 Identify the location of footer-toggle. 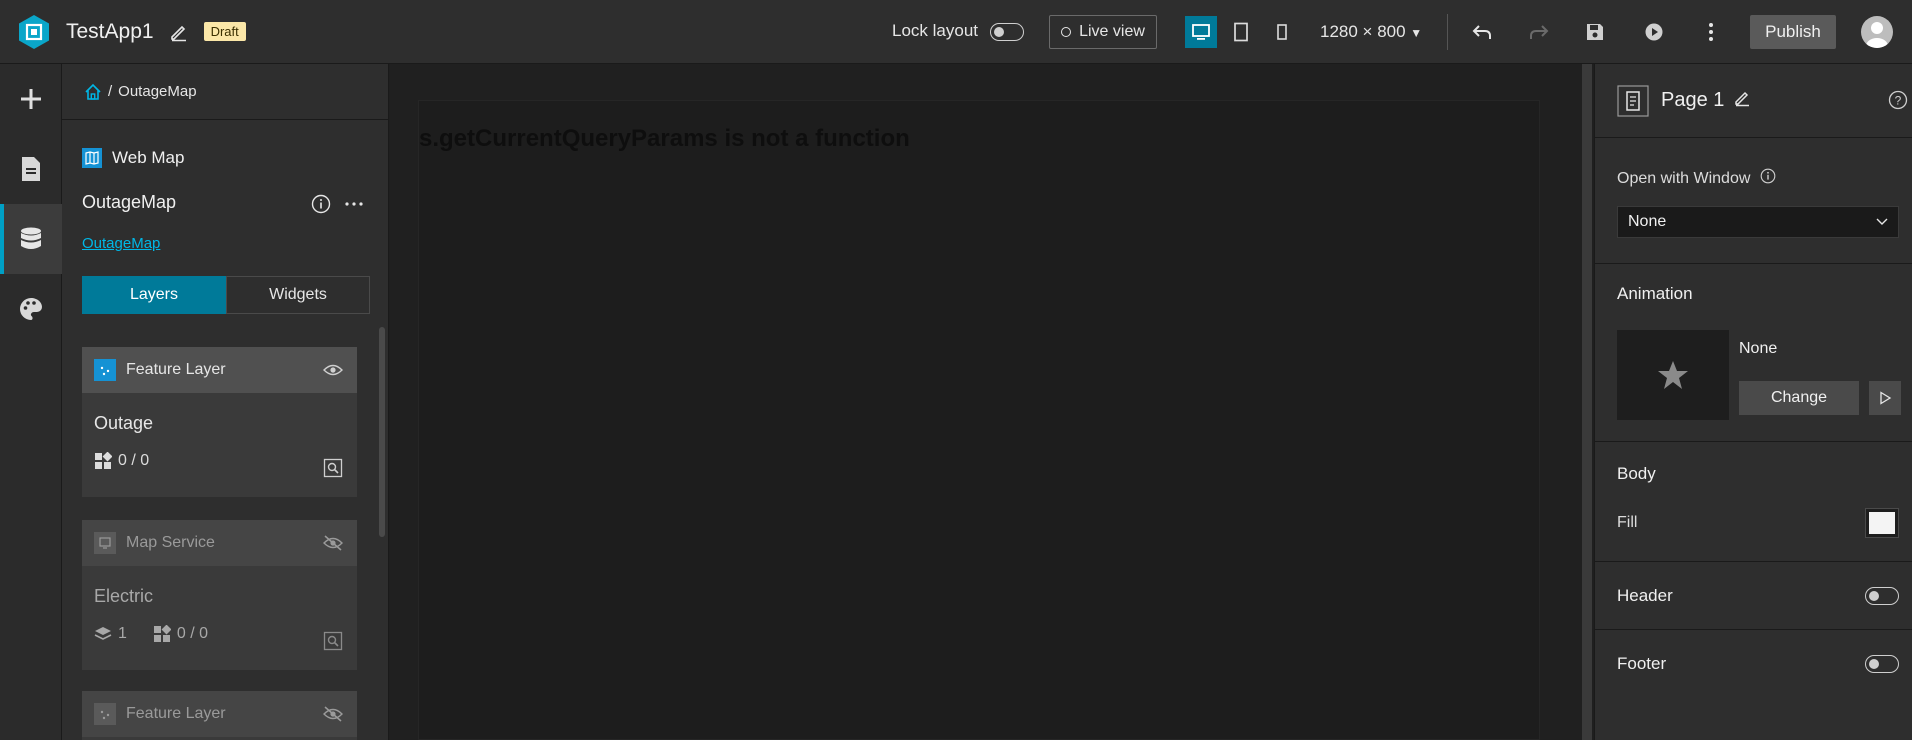
(1882, 664).